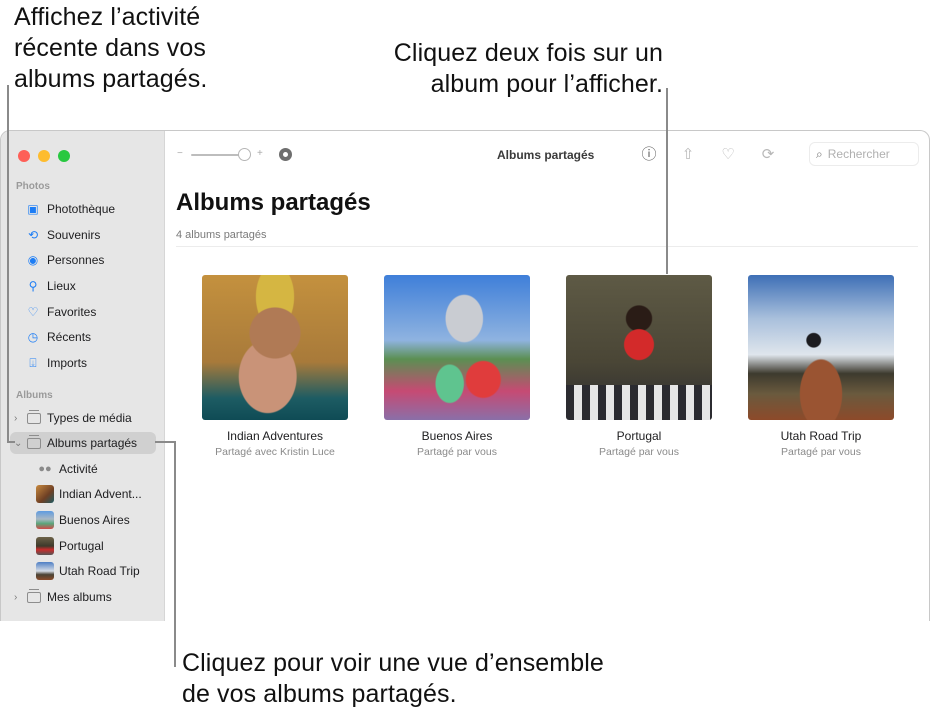 The image size is (931, 721). I want to click on sidebar-item-favorites: ♡ Favorites, so click(82, 312).